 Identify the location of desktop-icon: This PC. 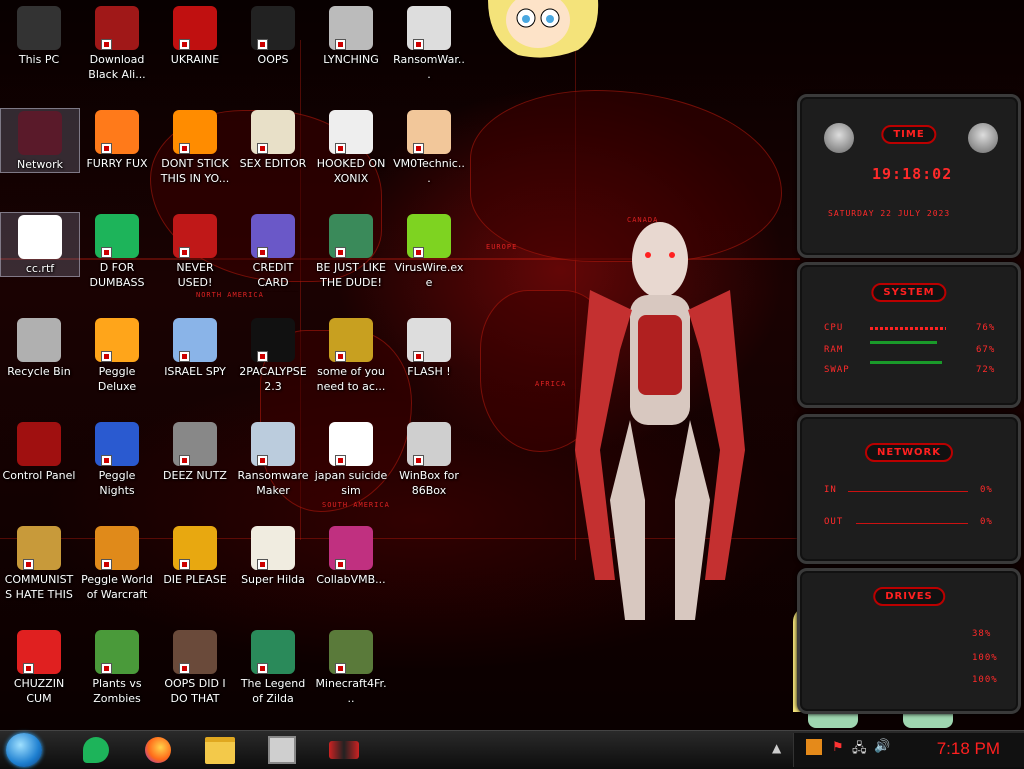
(39, 35).